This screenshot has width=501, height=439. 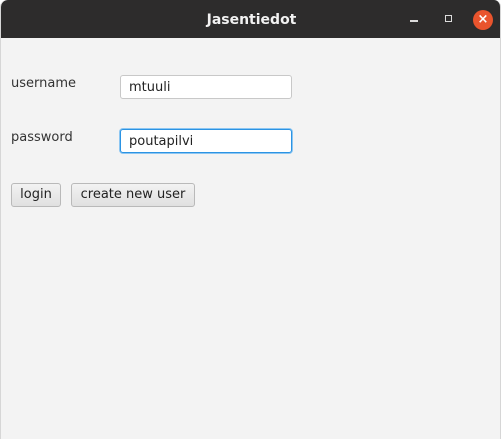 I want to click on close-button: ×, so click(x=483, y=20).